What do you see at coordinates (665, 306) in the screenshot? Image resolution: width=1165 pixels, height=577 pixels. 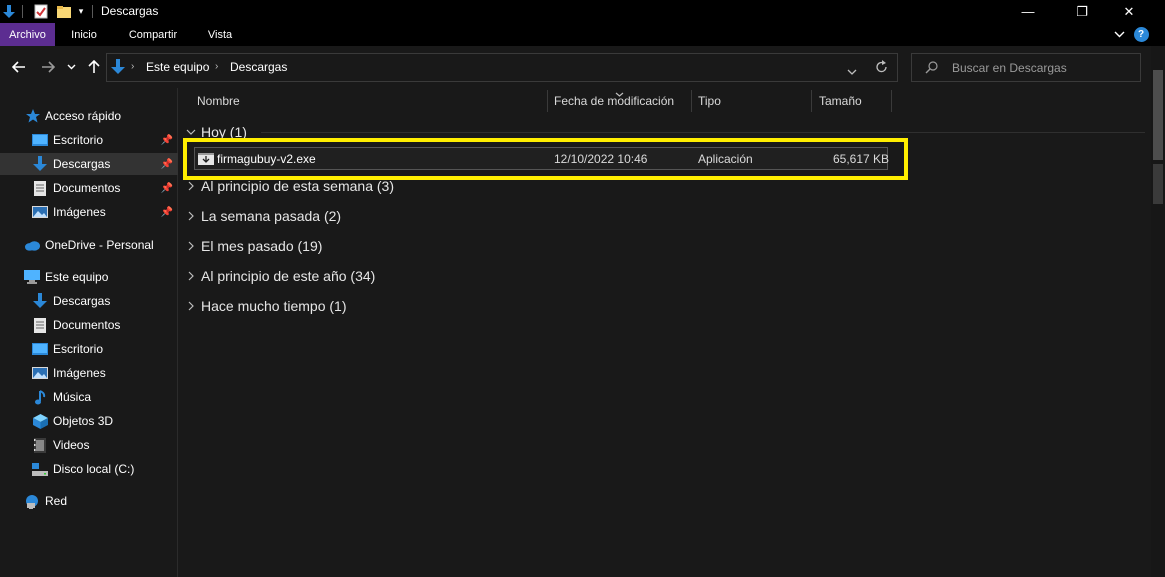 I see `group-header-hace-mucho: Hace mucho tiempo (1)` at bounding box center [665, 306].